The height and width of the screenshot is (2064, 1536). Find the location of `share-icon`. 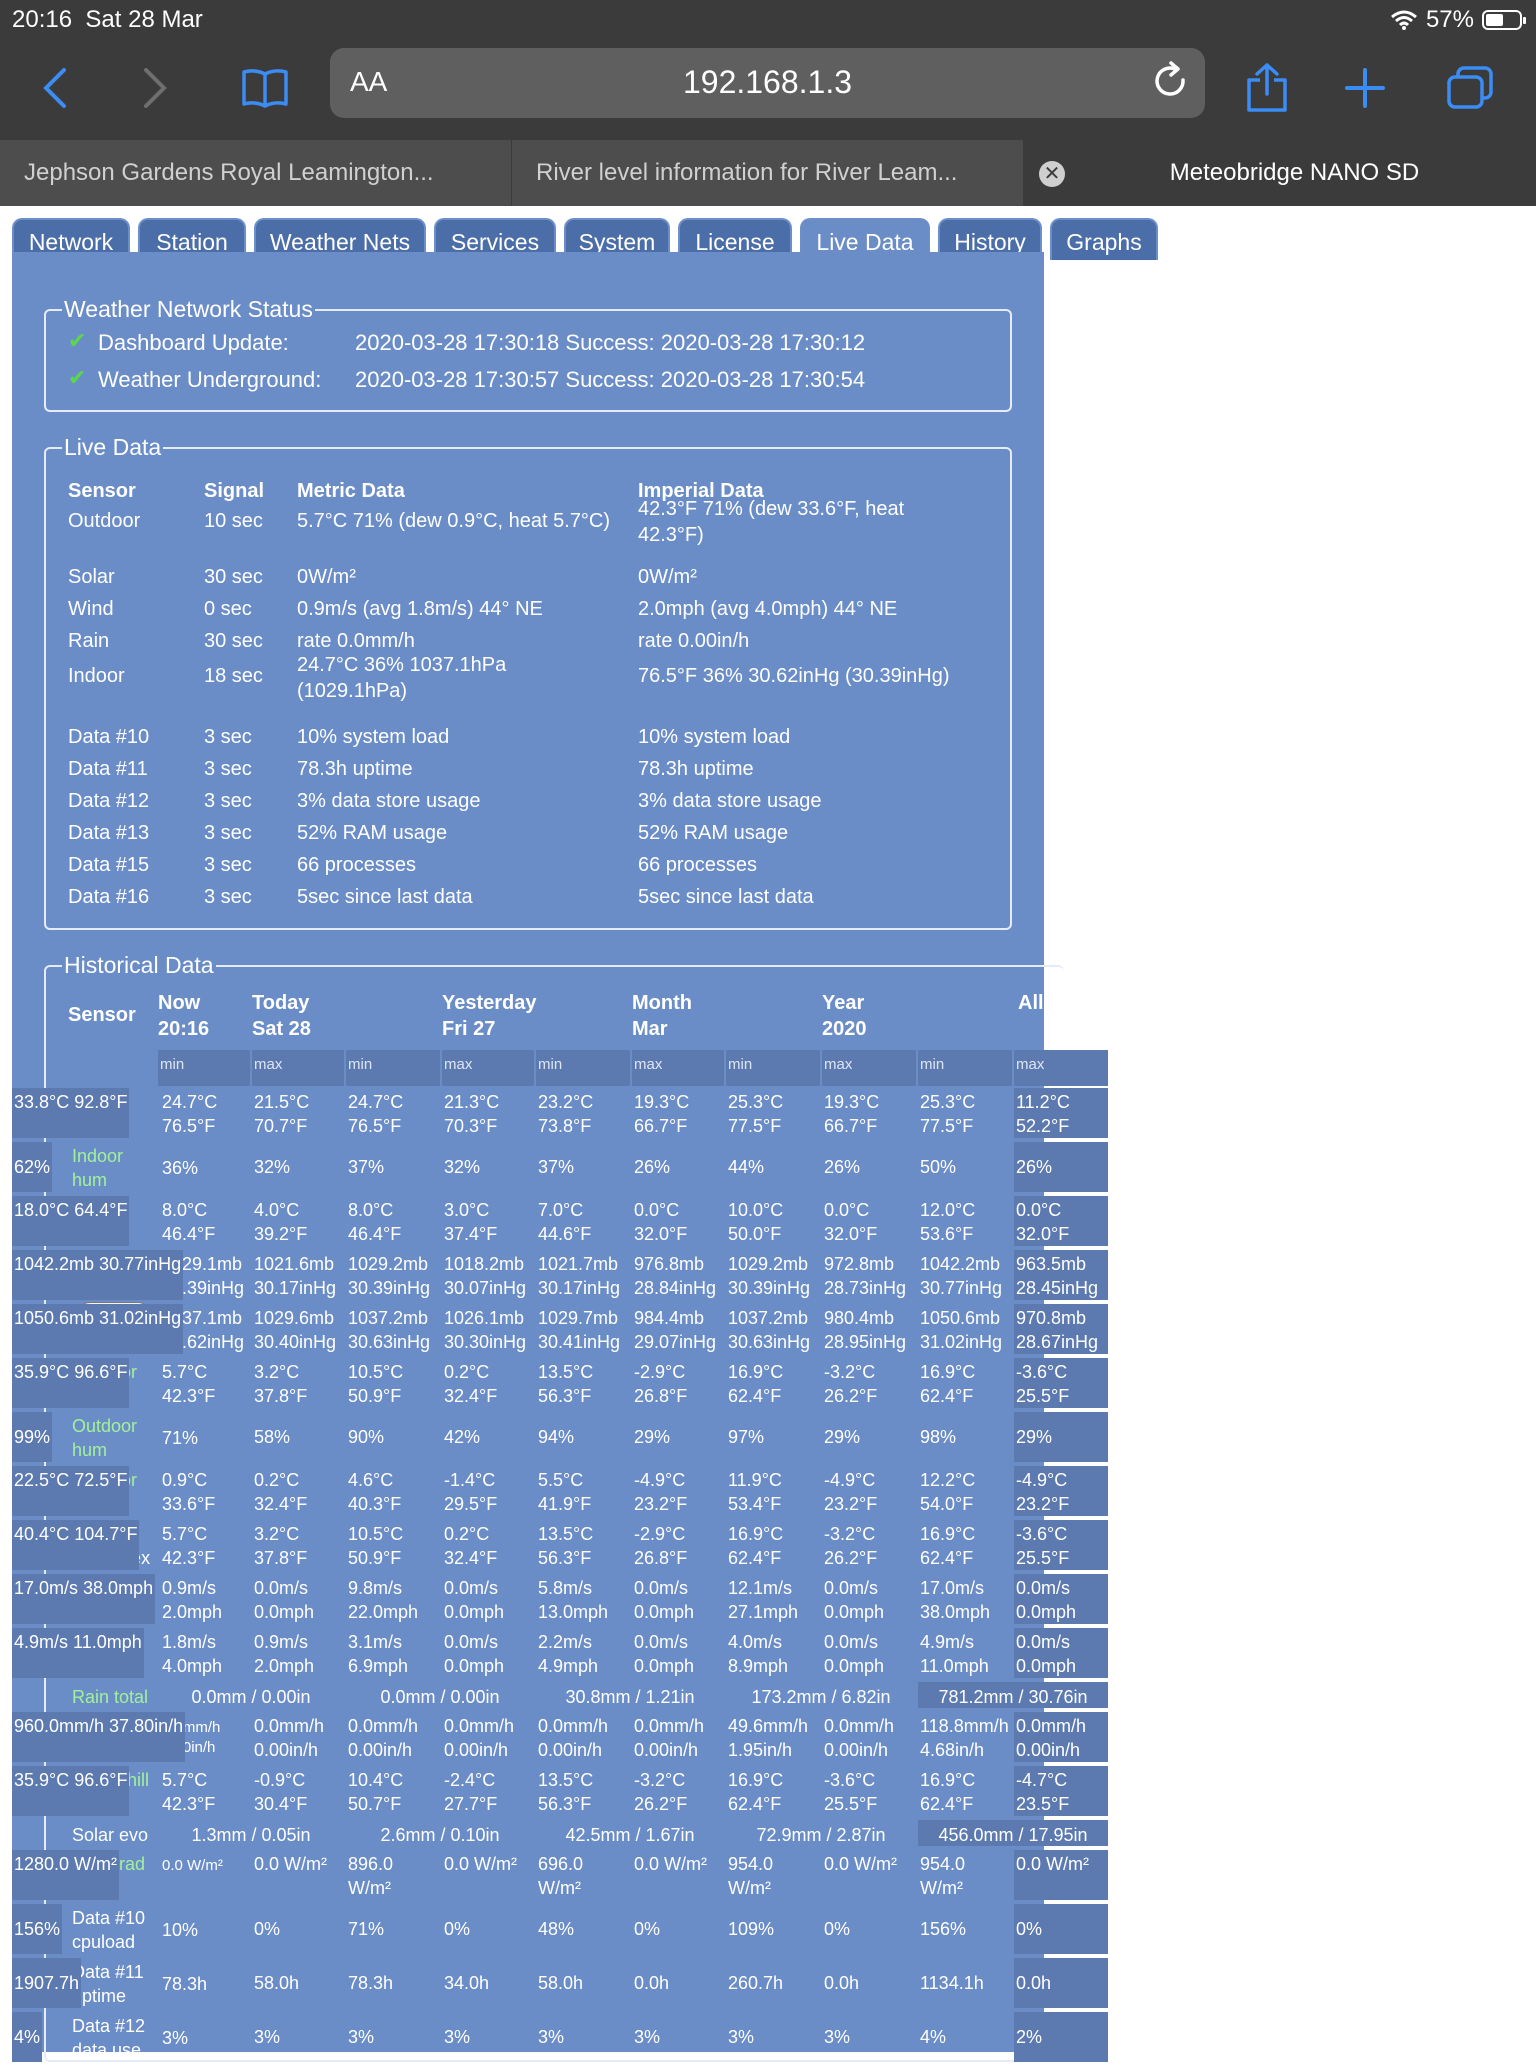

share-icon is located at coordinates (1267, 88).